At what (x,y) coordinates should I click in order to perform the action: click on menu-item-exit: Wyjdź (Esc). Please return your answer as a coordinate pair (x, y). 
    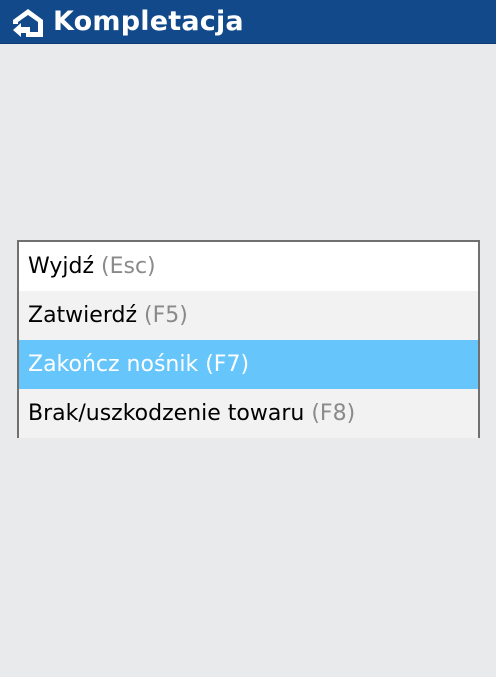
    Looking at the image, I should click on (248, 266).